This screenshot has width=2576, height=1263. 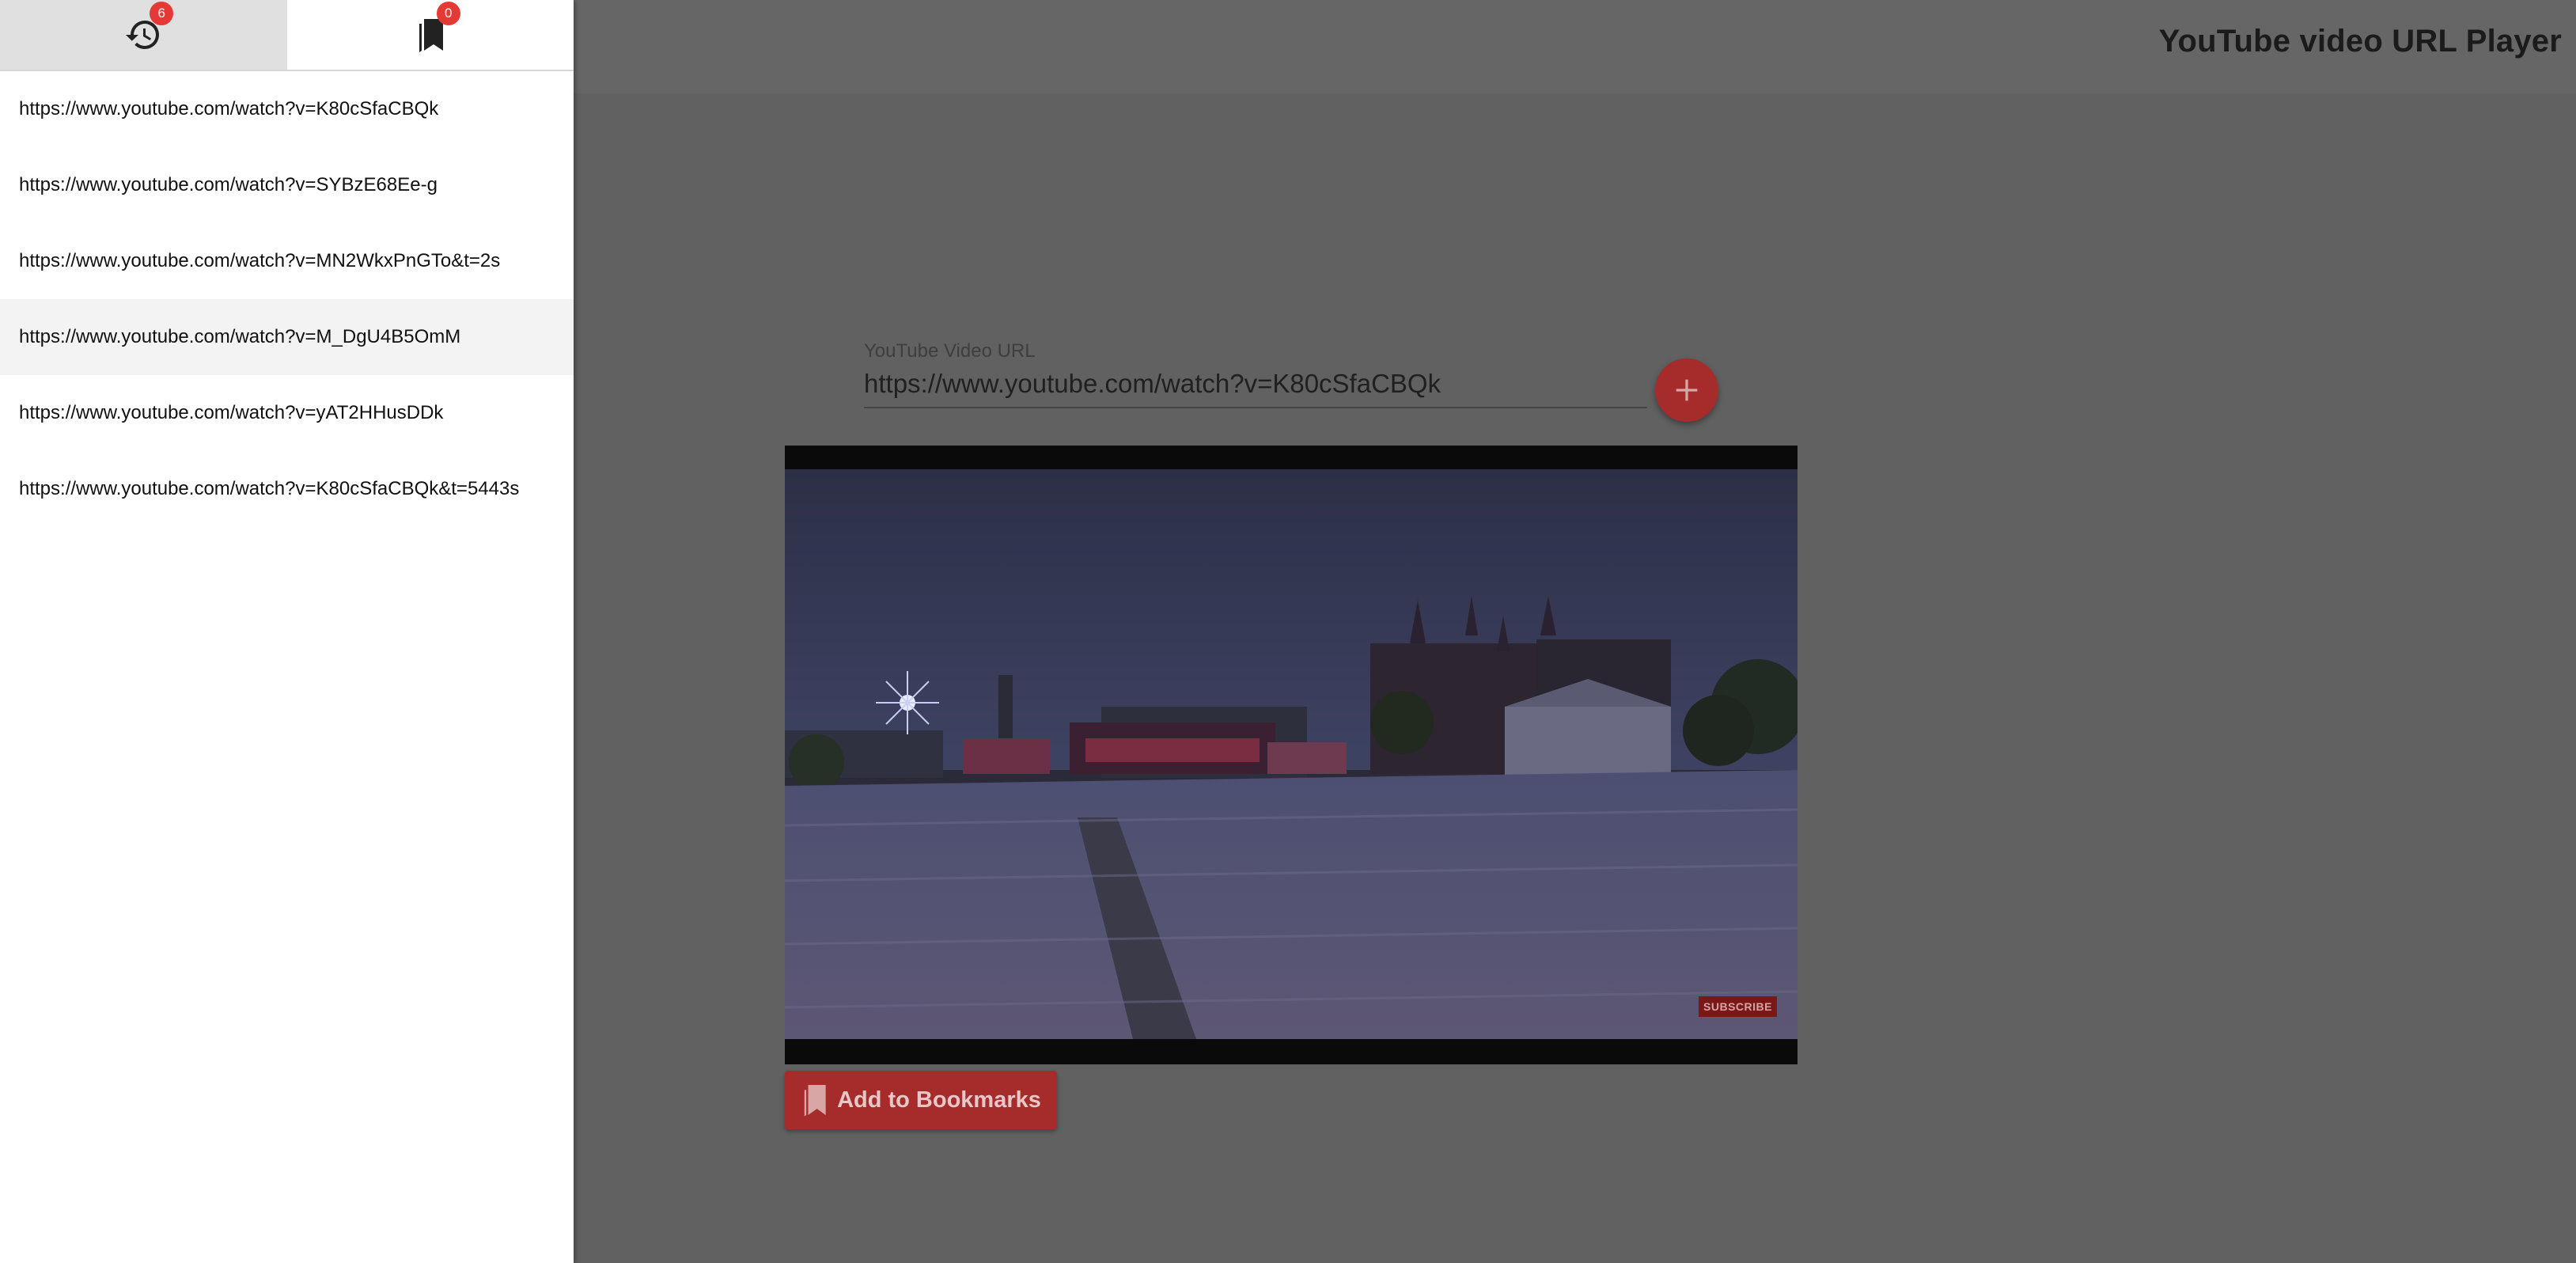 I want to click on add-to-bookmarks-button: Add to Bookmarks, so click(x=921, y=1100).